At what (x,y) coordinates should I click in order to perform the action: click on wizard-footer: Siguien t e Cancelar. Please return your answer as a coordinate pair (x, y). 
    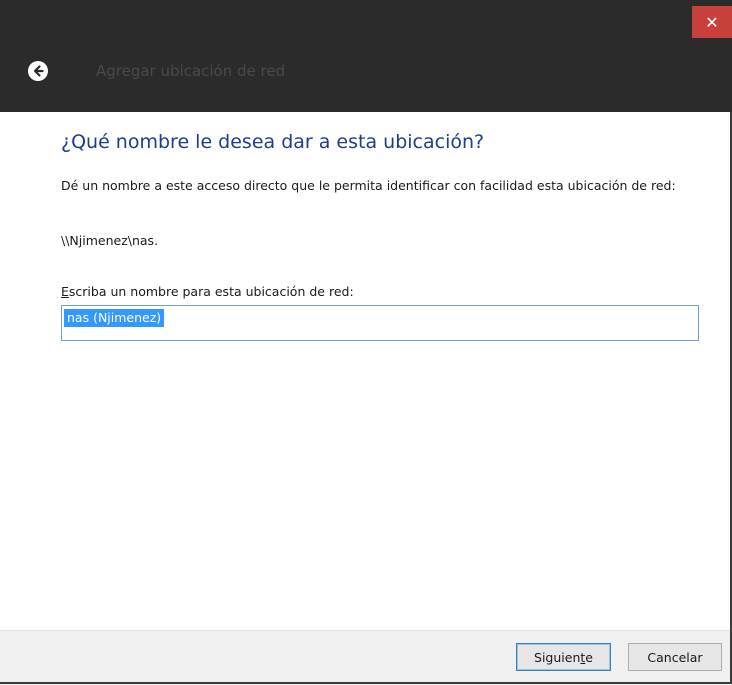
    Looking at the image, I should click on (366, 657).